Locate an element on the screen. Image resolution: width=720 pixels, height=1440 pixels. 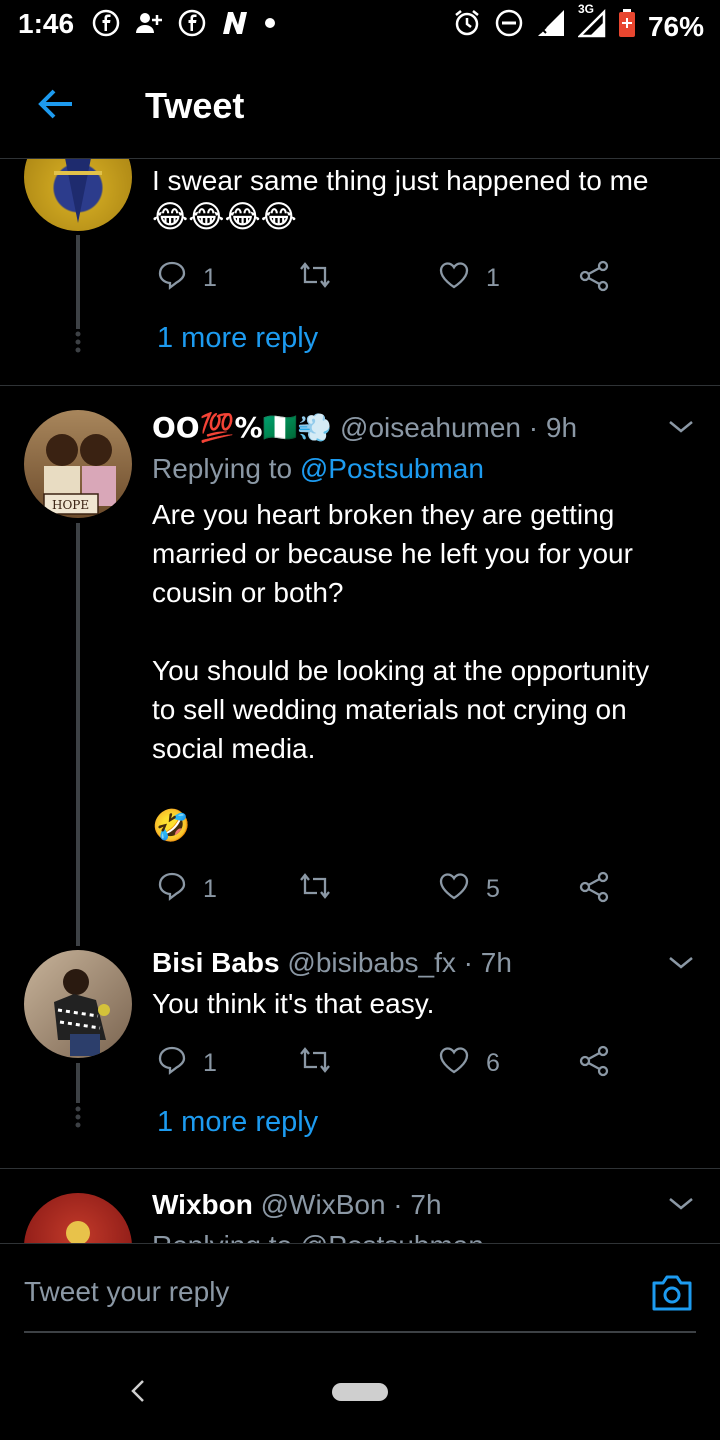
camera-icon is located at coordinates (672, 1293).